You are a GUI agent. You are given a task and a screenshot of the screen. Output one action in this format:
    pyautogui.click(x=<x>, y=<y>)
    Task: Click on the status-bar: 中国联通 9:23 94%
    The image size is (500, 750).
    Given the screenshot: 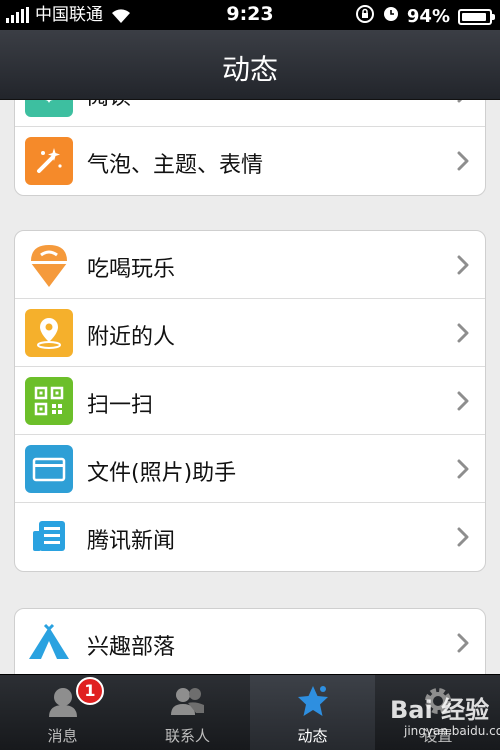 What is the action you would take?
    pyautogui.click(x=250, y=15)
    